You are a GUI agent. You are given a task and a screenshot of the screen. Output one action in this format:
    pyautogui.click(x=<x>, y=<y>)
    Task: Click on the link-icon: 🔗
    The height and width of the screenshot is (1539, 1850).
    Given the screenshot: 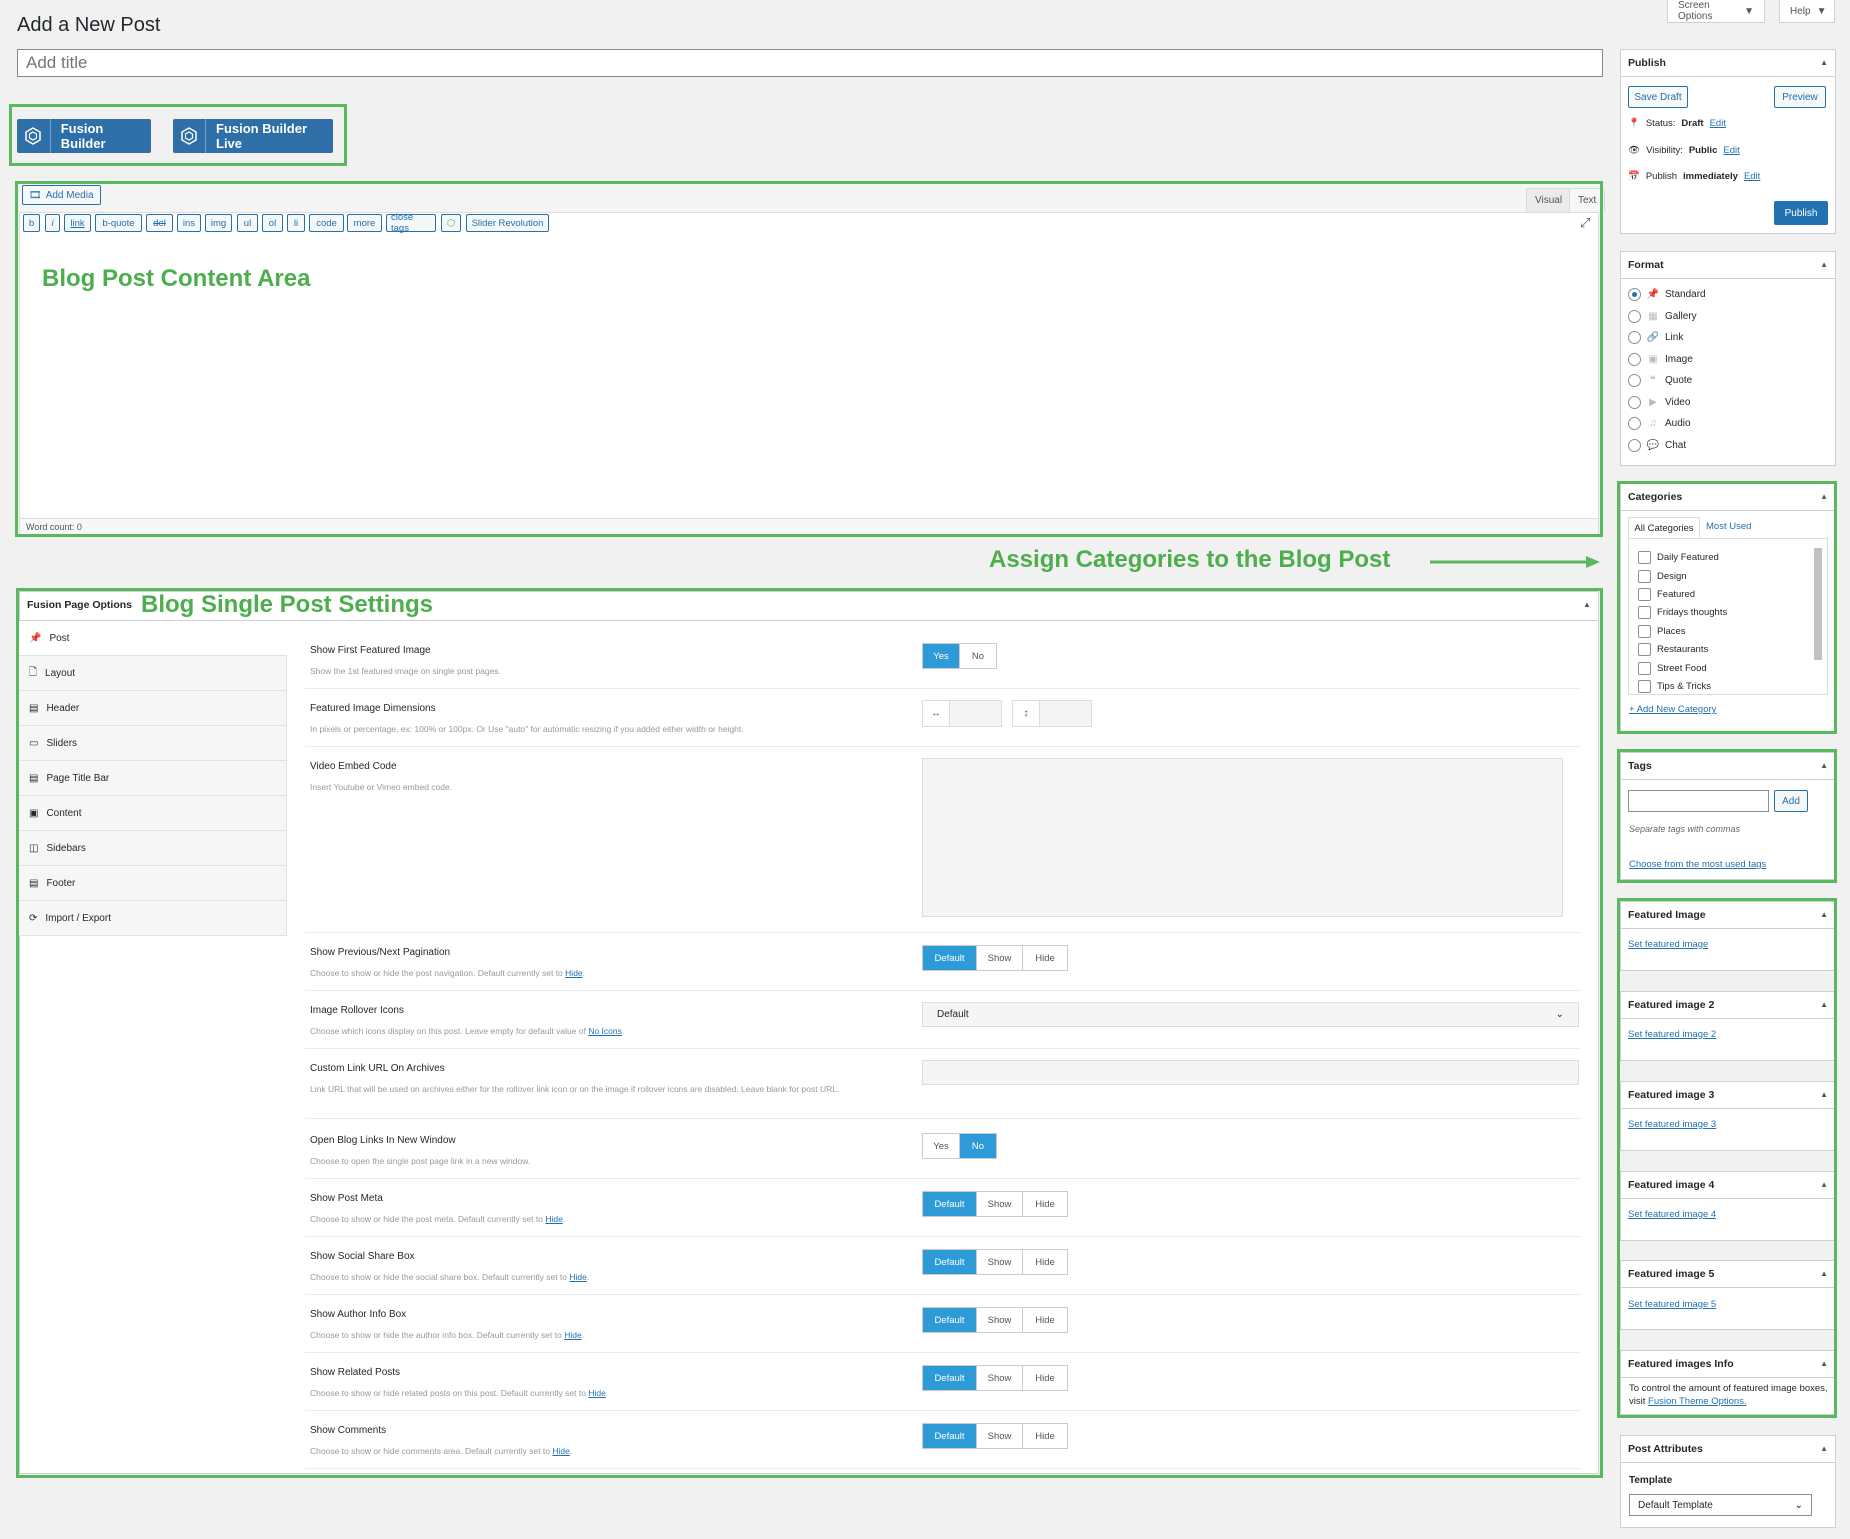 What is the action you would take?
    pyautogui.click(x=1653, y=337)
    